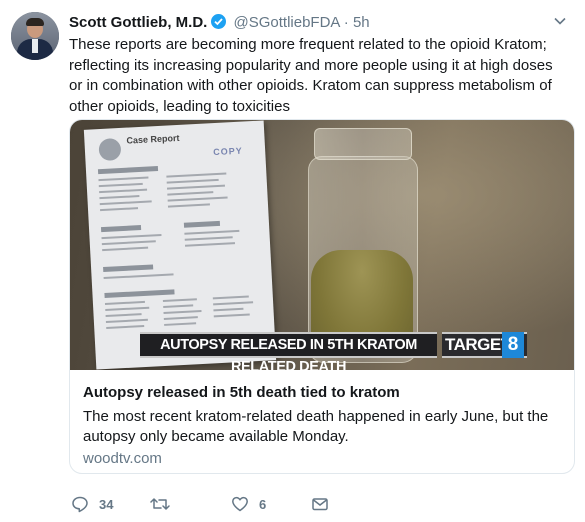 The image size is (585, 522). I want to click on verified-badge-icon, so click(219, 21).